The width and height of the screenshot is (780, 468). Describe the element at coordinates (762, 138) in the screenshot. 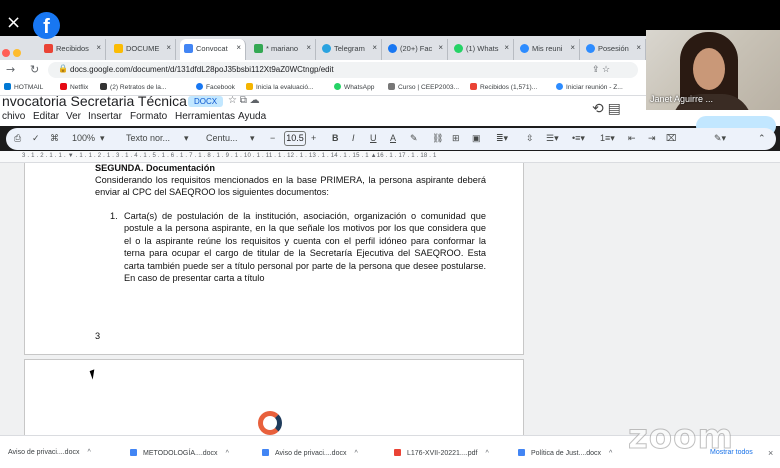

I see `chevron-up-icon: ⌃` at that location.